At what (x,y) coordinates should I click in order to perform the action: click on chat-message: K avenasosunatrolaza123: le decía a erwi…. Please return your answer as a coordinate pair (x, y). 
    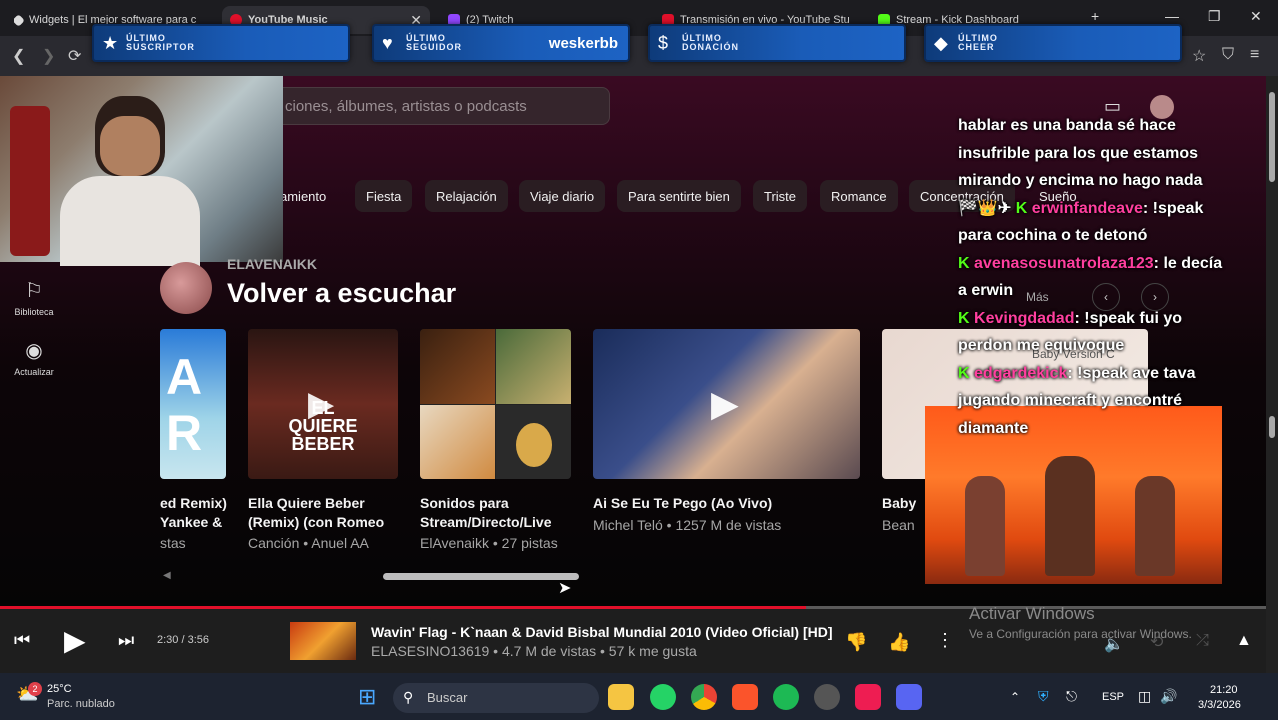
    Looking at the image, I should click on (1093, 277).